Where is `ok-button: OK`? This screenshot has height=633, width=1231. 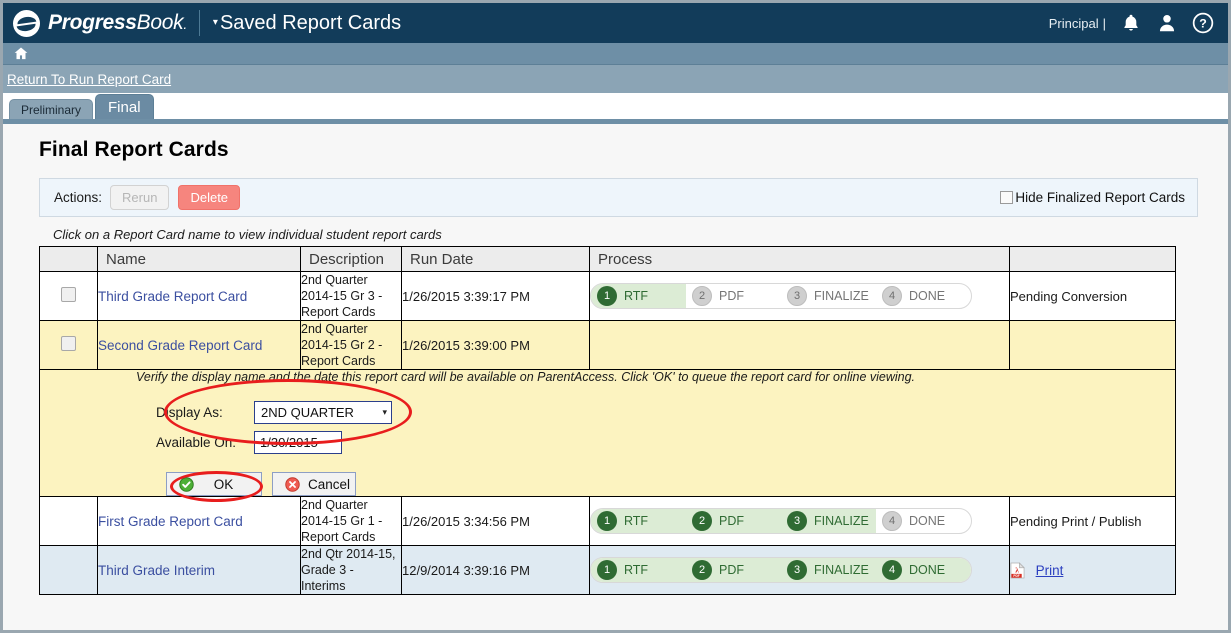
ok-button: OK is located at coordinates (214, 484).